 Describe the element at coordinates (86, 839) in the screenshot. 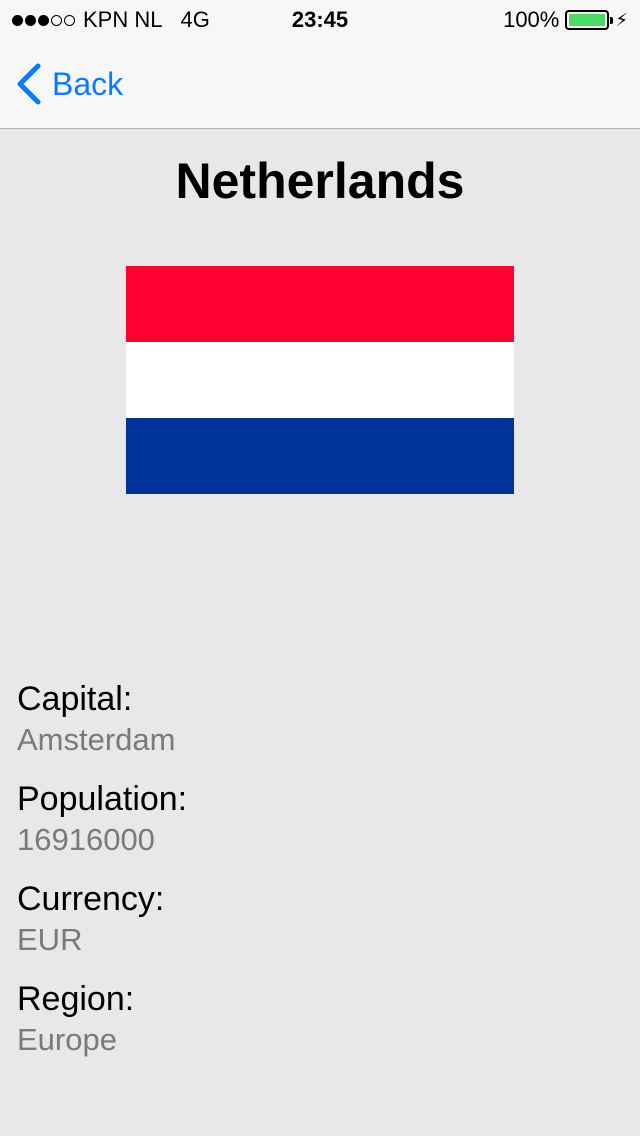

I see `detail-value: 16916000` at that location.